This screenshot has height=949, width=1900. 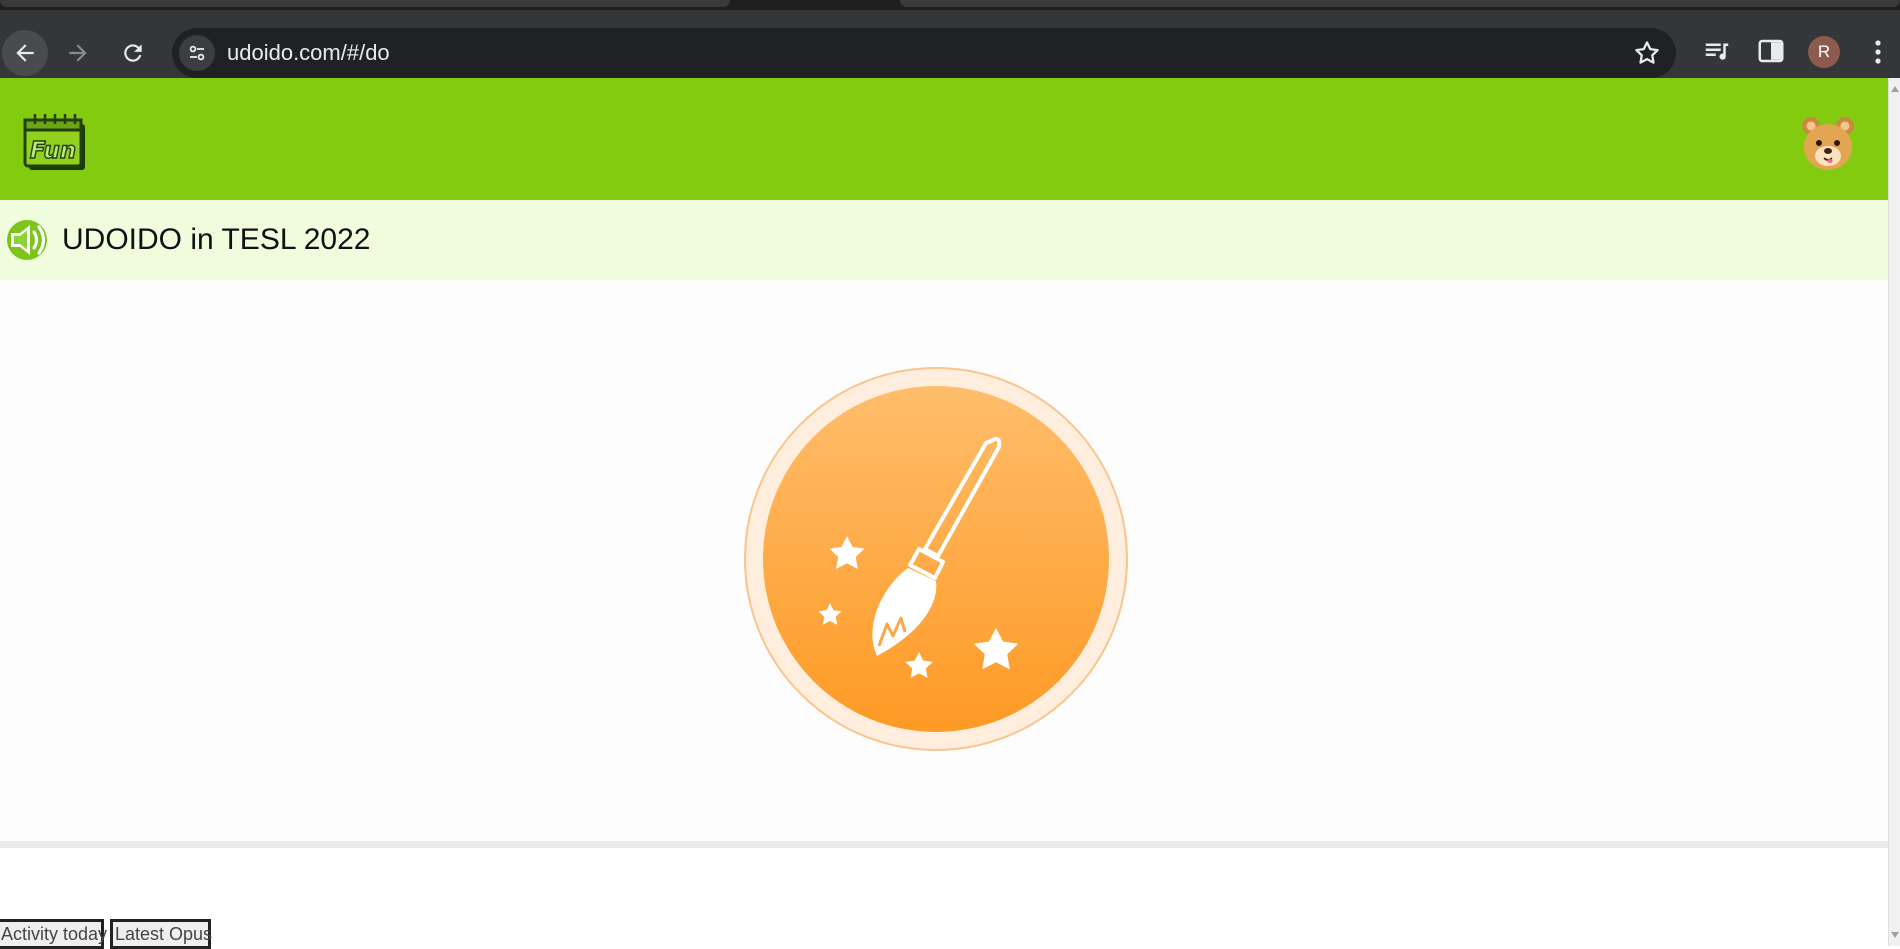 I want to click on browser-tab-strip, so click(x=950, y=5).